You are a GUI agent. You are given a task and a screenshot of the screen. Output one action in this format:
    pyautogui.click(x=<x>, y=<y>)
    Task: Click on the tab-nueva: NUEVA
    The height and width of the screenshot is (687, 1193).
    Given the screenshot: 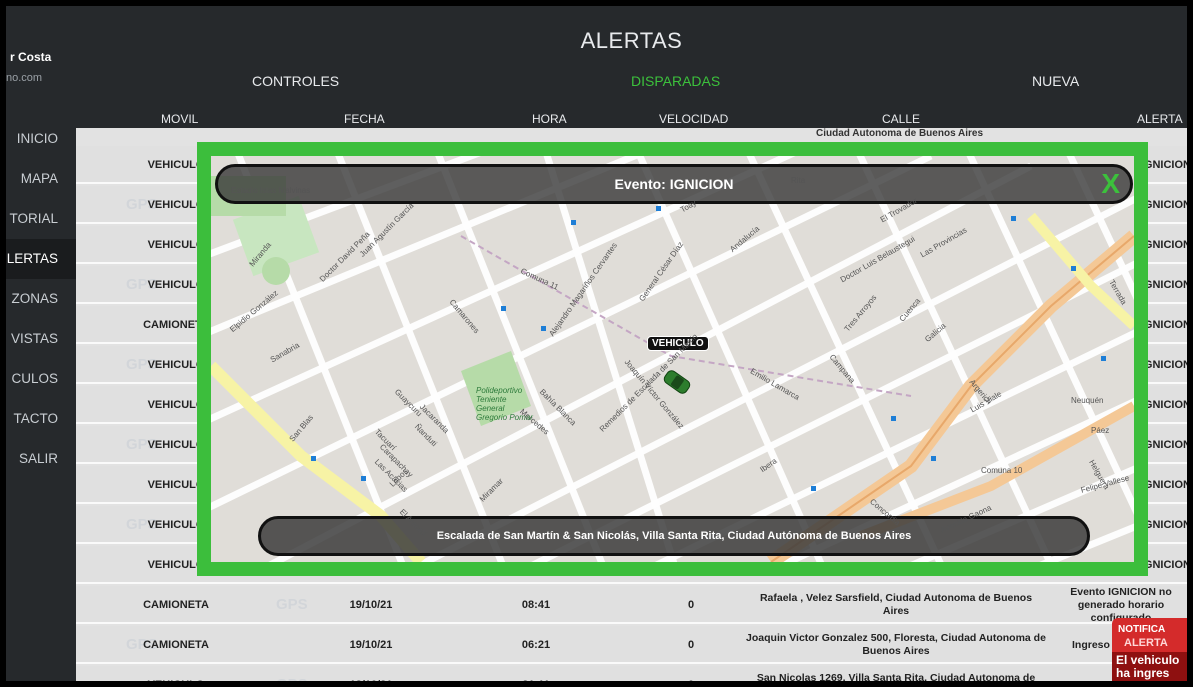 What is the action you would take?
    pyautogui.click(x=1055, y=81)
    